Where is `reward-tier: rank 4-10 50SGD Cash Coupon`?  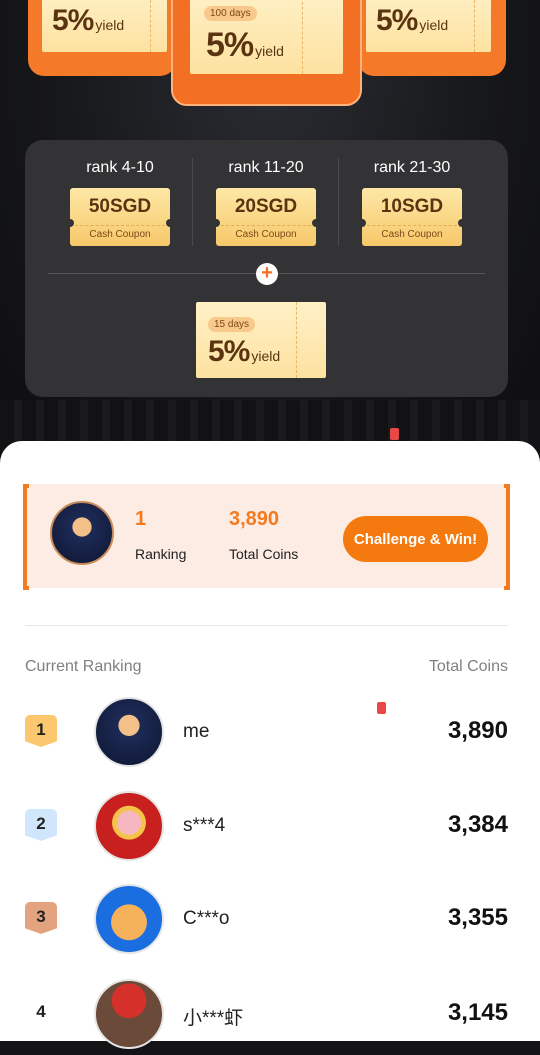 reward-tier: rank 4-10 50SGD Cash Coupon is located at coordinates (120, 193).